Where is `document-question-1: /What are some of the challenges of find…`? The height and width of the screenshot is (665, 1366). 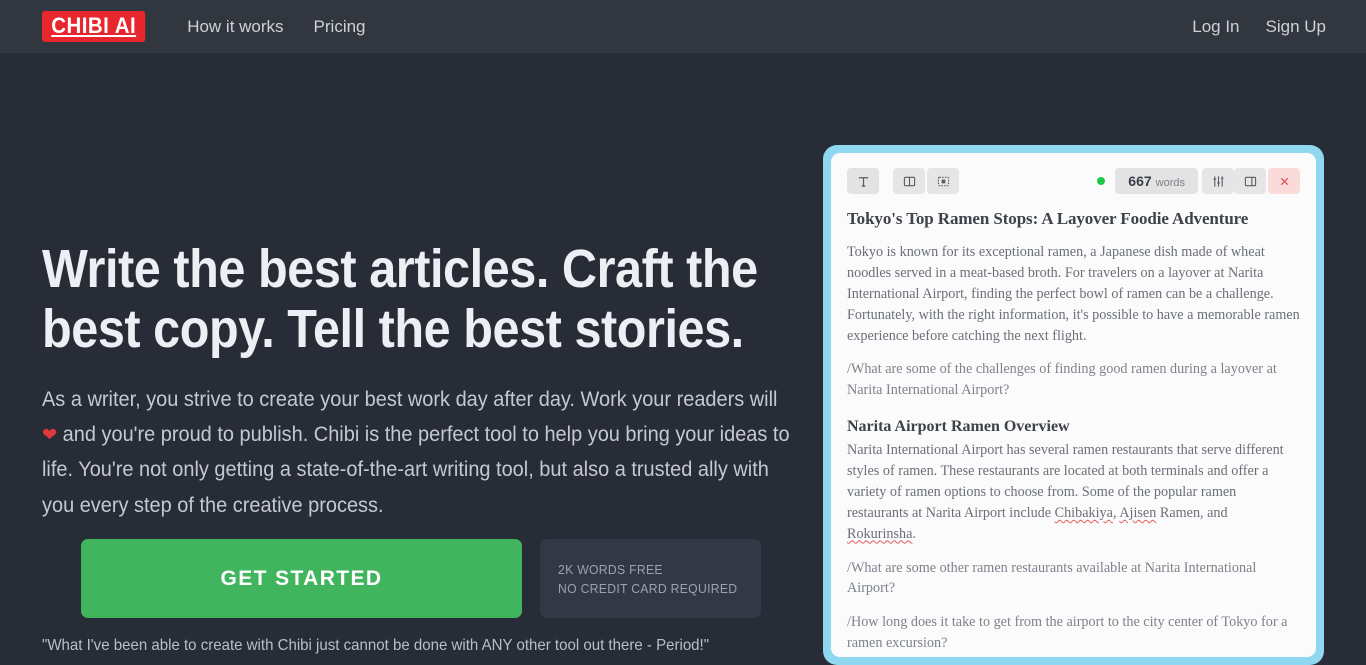 document-question-1: /What are some of the challenges of find… is located at coordinates (1062, 380).